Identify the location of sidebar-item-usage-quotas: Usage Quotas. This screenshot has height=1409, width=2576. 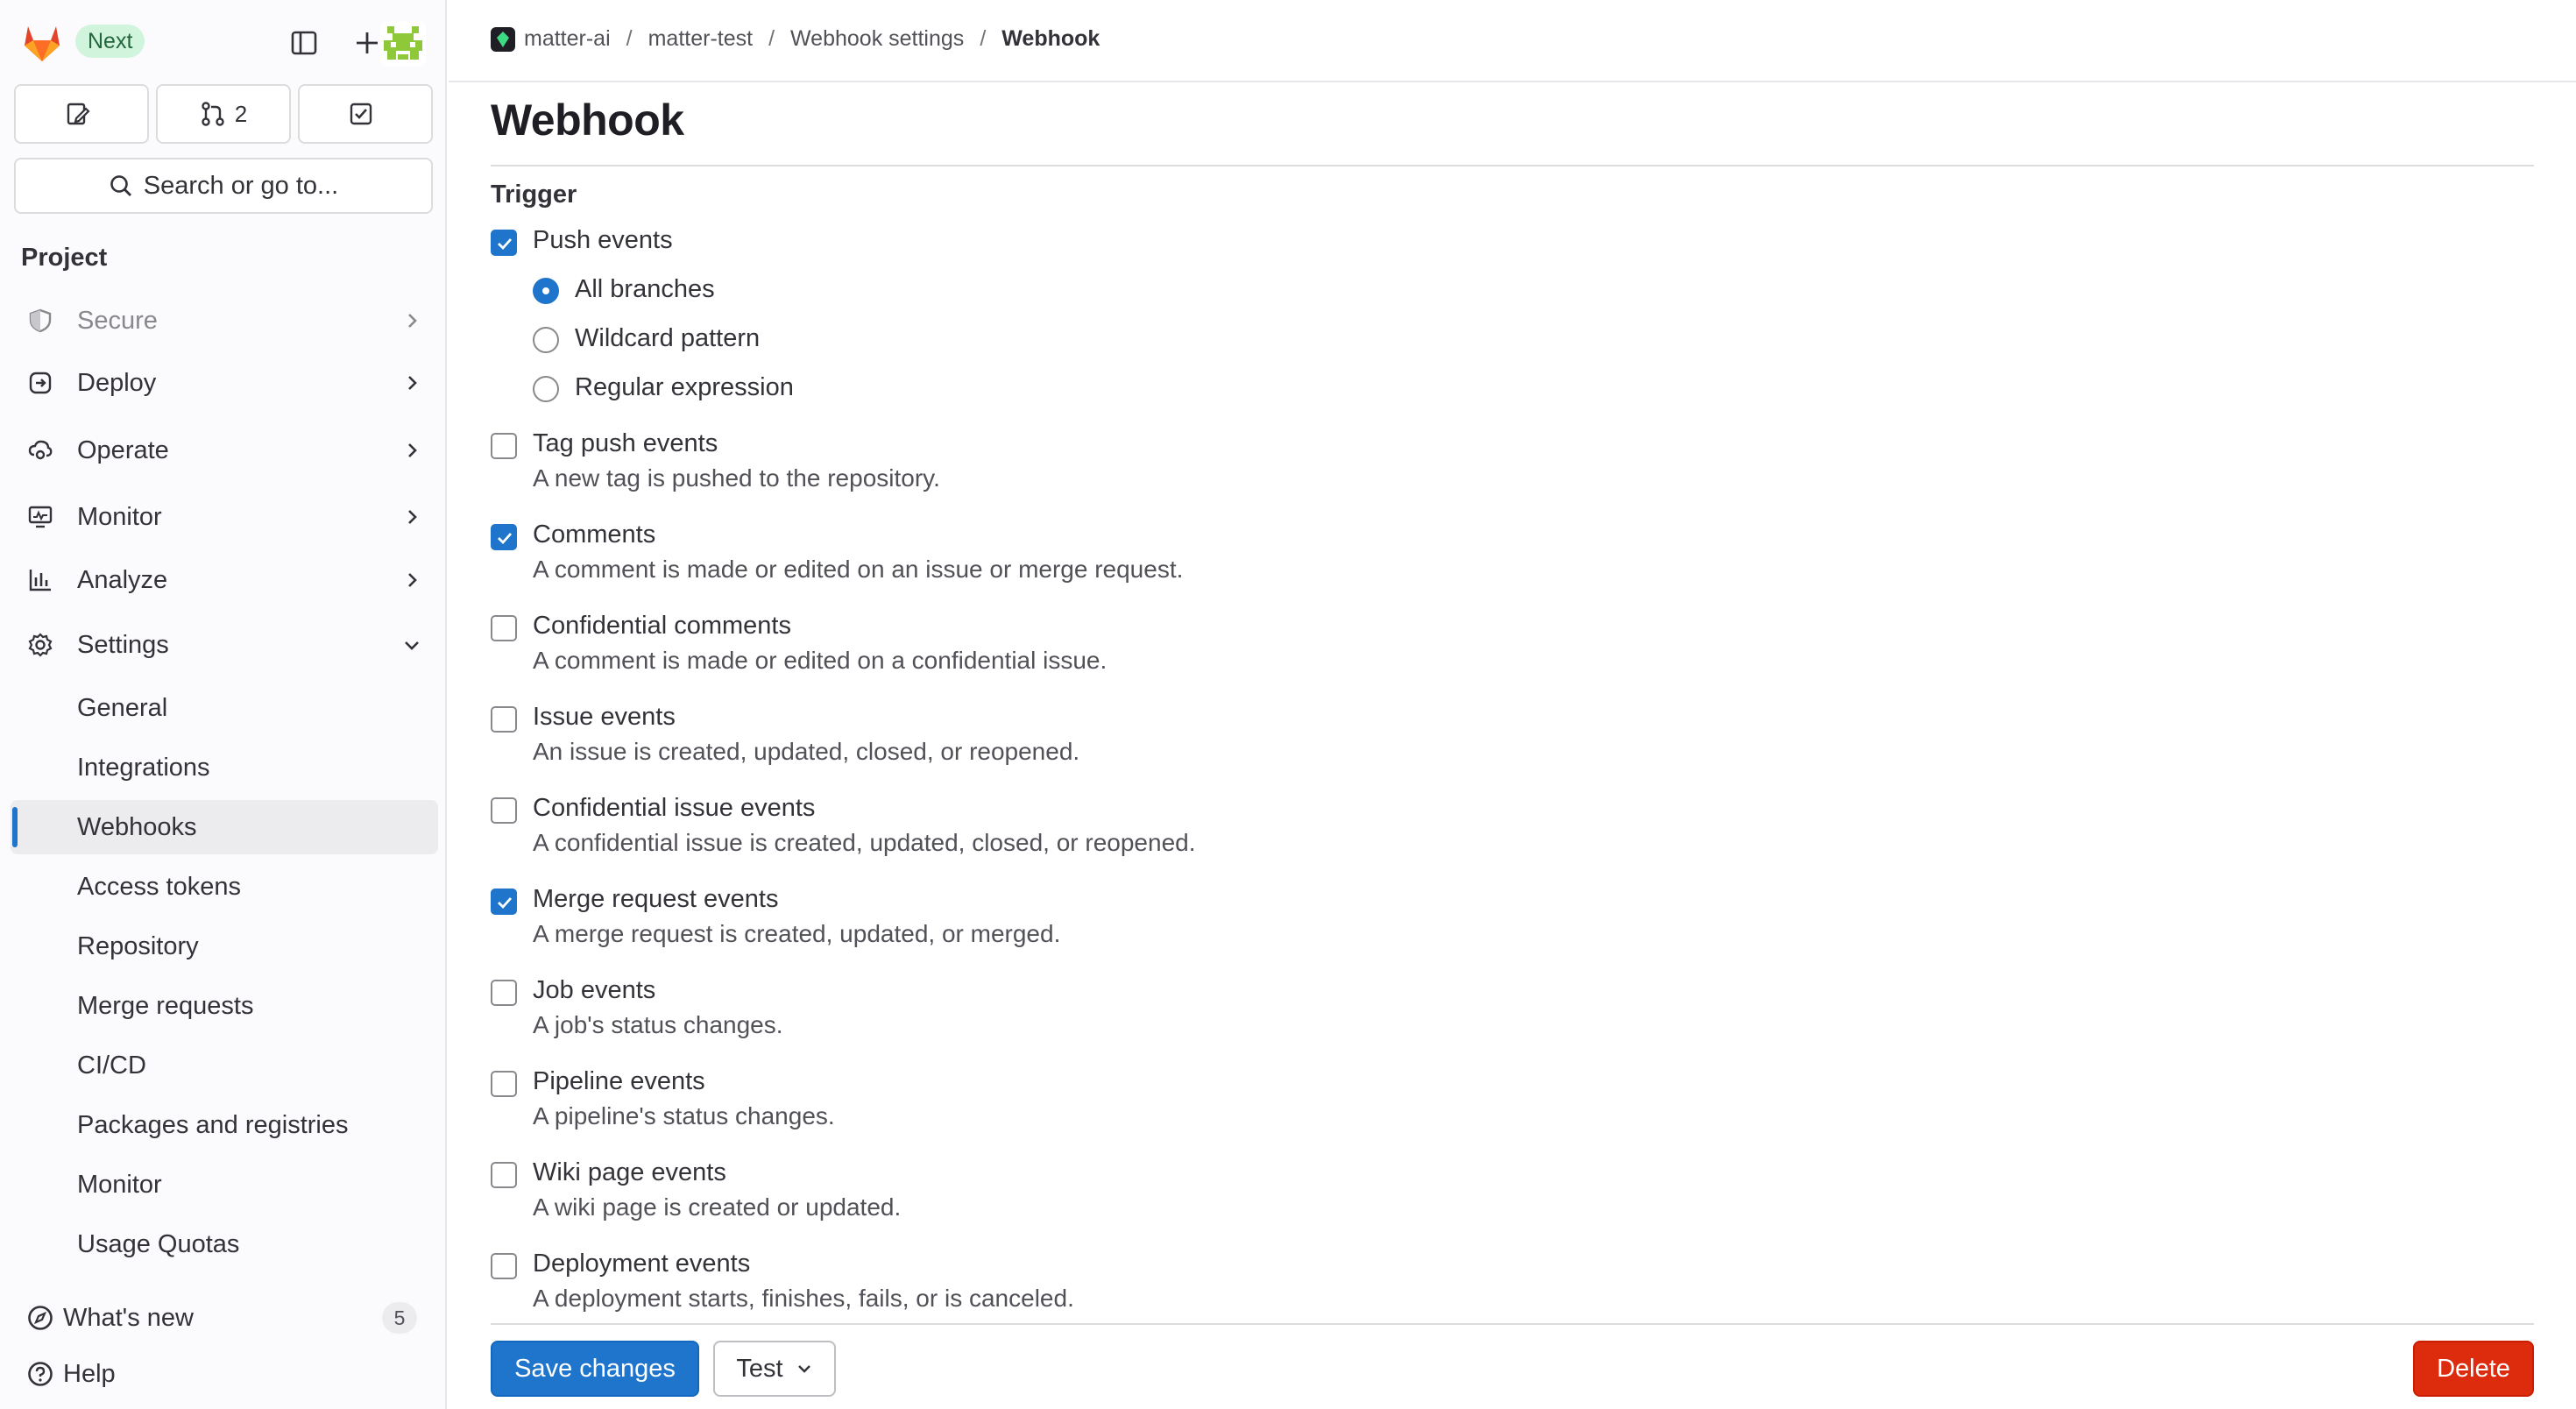
(224, 1244).